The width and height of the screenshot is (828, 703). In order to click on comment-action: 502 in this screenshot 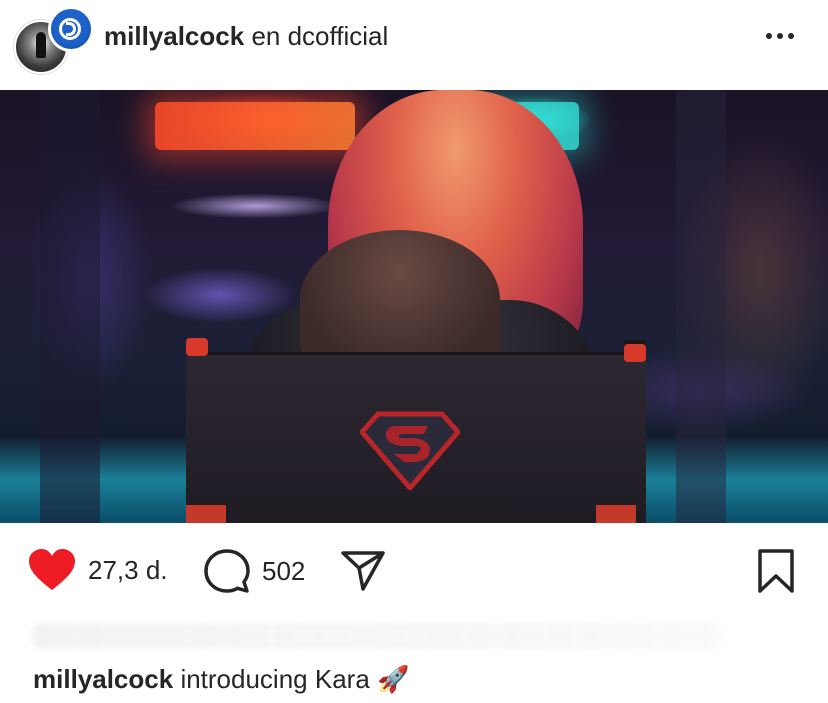, I will do `click(254, 571)`.